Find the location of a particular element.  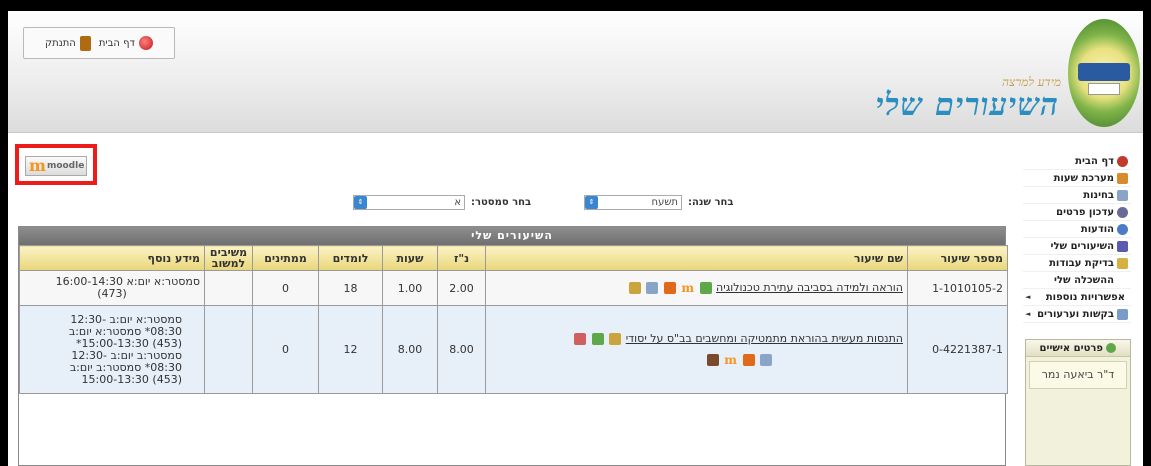

logout-link-label: התנתק is located at coordinates (60, 43).